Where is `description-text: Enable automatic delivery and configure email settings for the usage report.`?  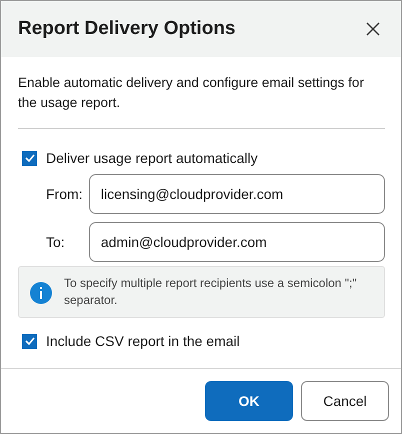
description-text: Enable automatic delivery and configure email settings for the usage report. is located at coordinates (191, 93).